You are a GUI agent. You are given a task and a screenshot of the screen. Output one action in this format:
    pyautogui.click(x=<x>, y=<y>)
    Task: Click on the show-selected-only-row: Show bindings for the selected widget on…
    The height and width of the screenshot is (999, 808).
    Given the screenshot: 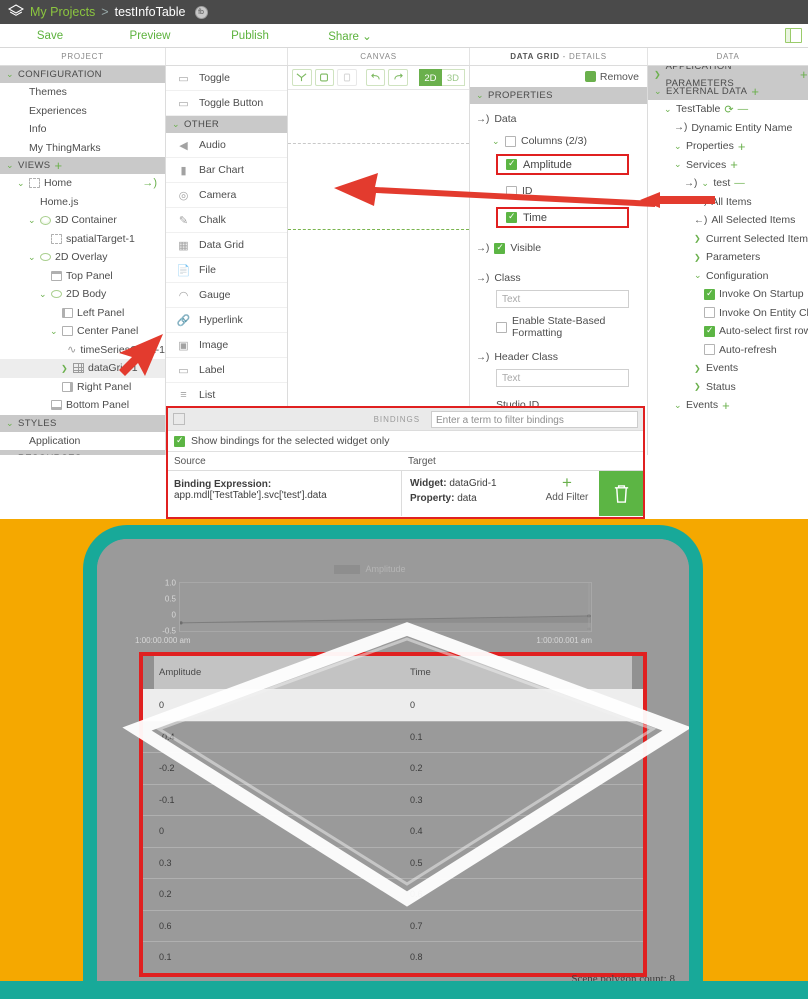 What is the action you would take?
    pyautogui.click(x=405, y=441)
    